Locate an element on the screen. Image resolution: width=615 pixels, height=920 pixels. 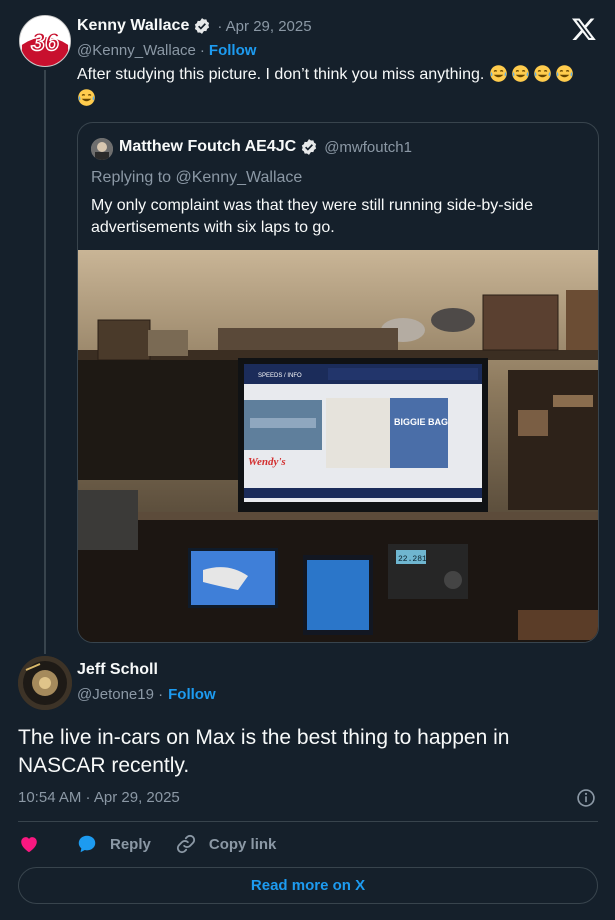
reply-author-name: Jeff Scholl is located at coordinates (117, 670).